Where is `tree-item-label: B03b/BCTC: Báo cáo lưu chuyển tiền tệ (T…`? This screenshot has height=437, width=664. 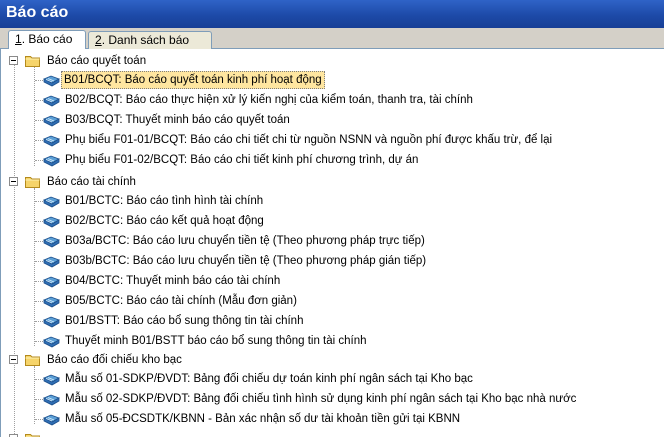 tree-item-label: B03b/BCTC: Báo cáo lưu chuyển tiền tệ (T… is located at coordinates (246, 261).